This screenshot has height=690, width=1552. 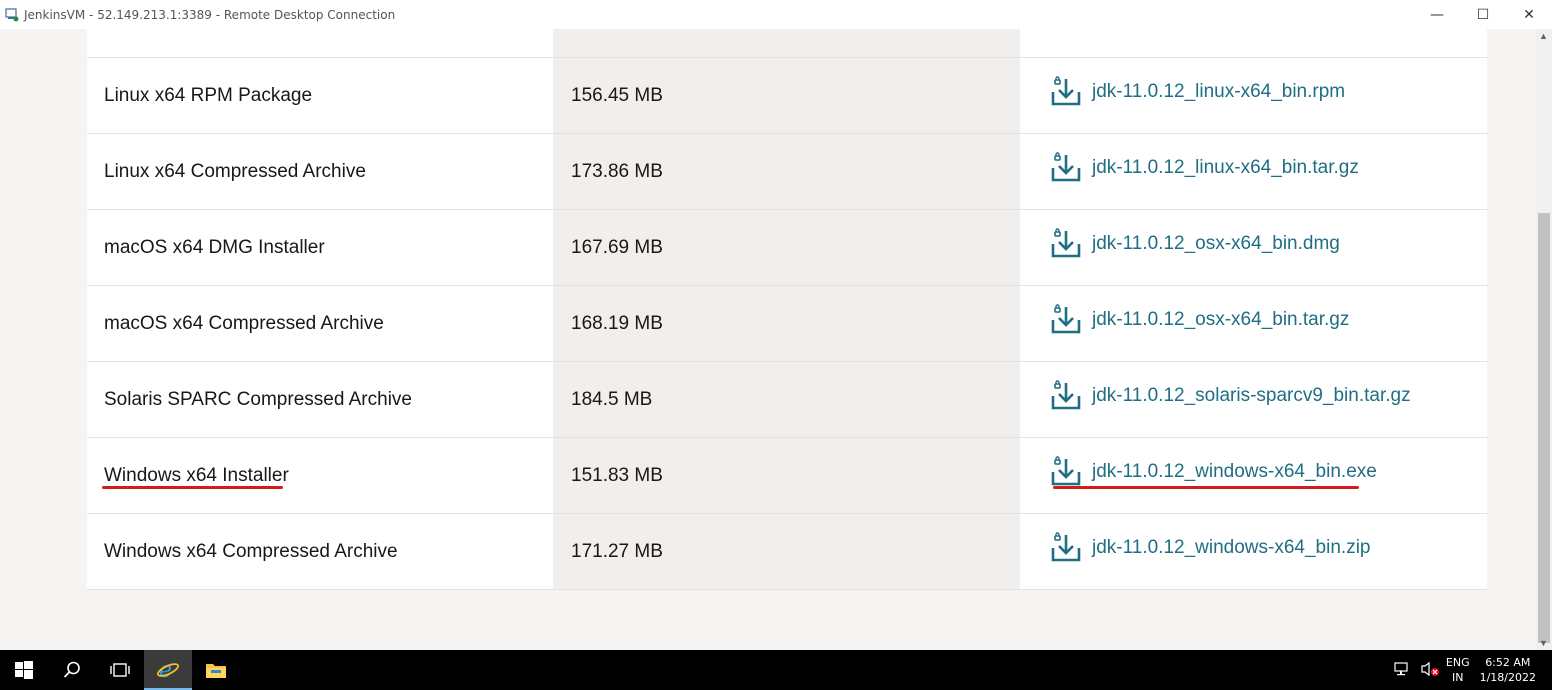 I want to click on product-name: Windows x64 Installer, so click(x=196, y=475).